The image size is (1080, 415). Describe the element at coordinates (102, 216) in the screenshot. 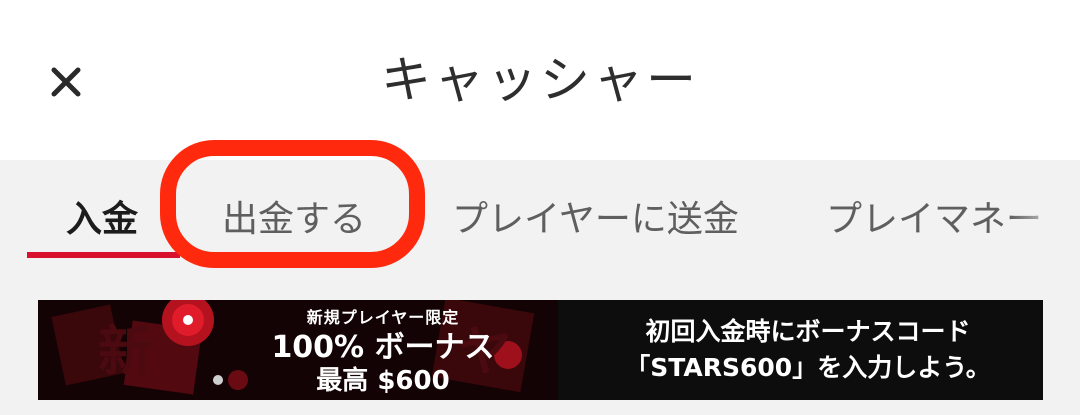

I see `tab-deposit: 入金` at that location.